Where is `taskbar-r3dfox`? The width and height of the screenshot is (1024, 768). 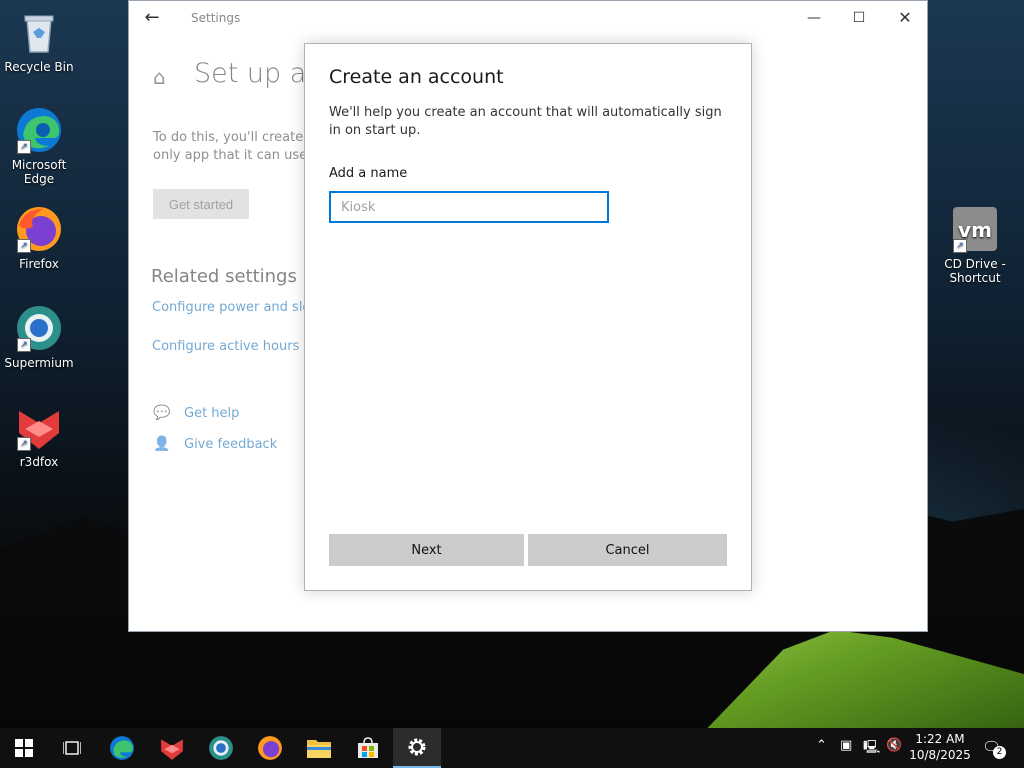
taskbar-r3dfox is located at coordinates (172, 748).